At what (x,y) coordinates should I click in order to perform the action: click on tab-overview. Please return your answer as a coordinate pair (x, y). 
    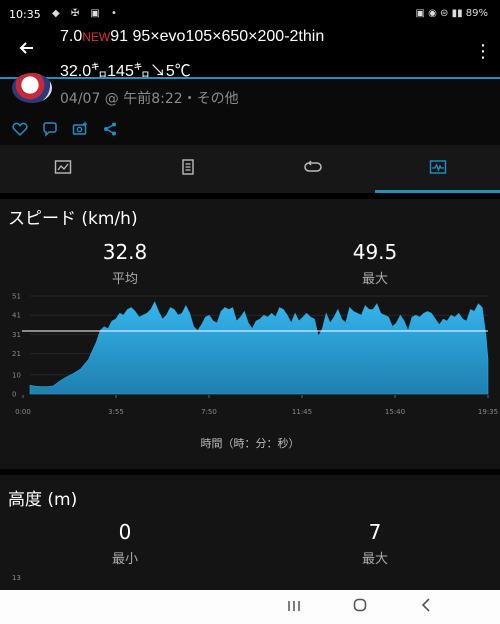
    Looking at the image, I should click on (62, 169).